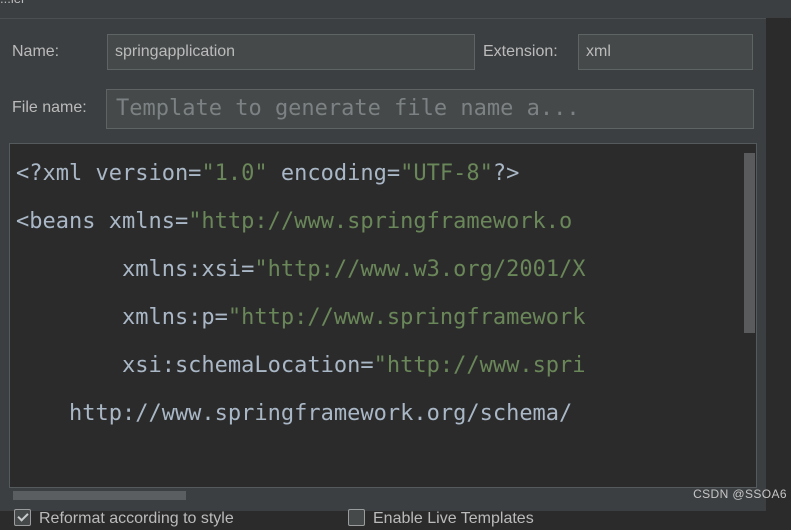 This screenshot has height=530, width=791. Describe the element at coordinates (506, 173) in the screenshot. I see `code-token: ?>` at that location.